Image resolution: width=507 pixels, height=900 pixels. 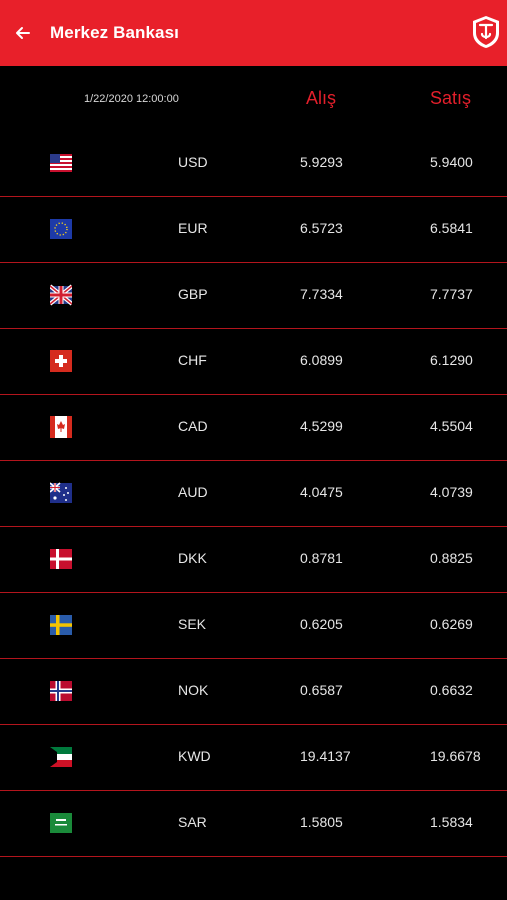 I want to click on table-row: CAD 4.5299 4.5504, so click(x=253, y=428).